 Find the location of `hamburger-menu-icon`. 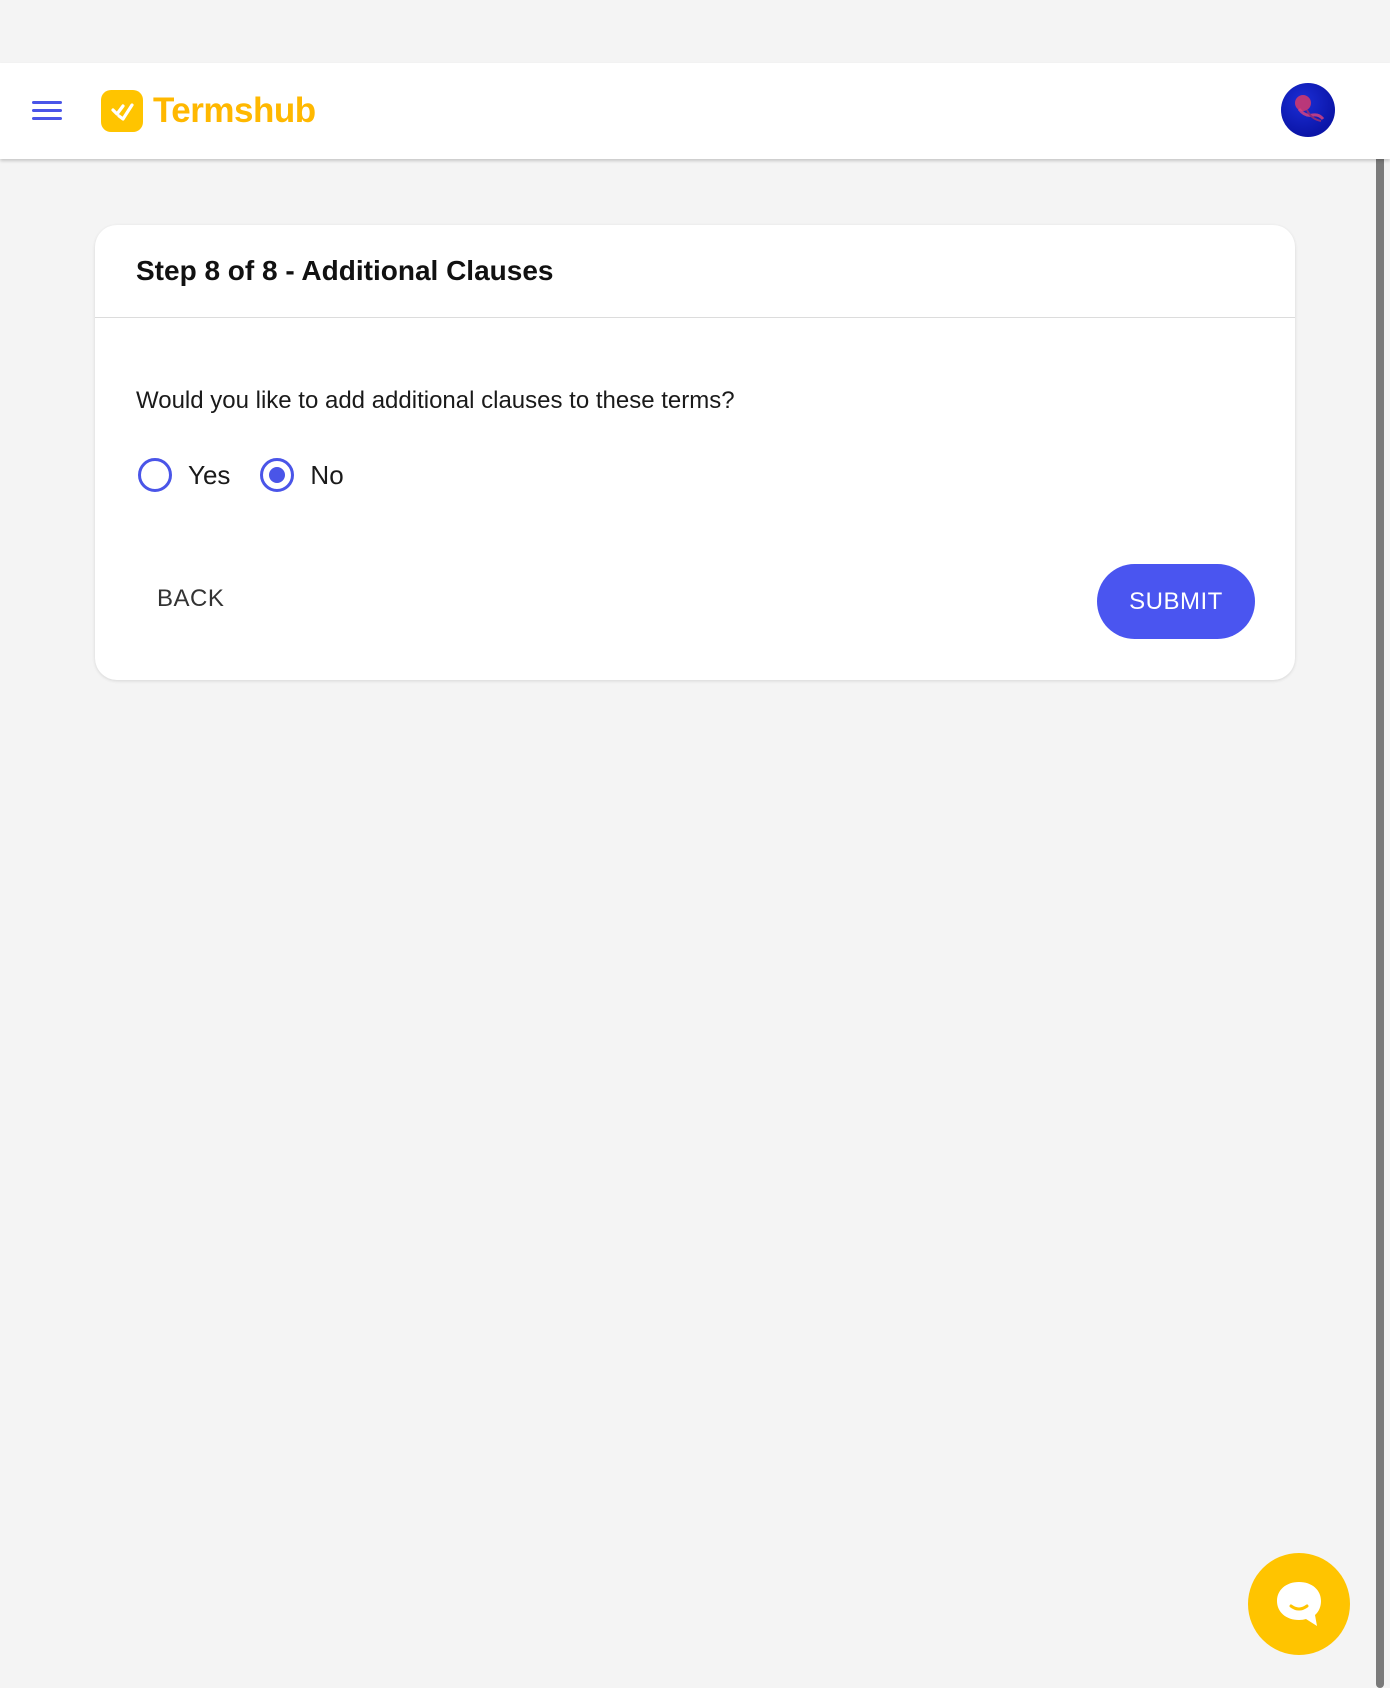

hamburger-menu-icon is located at coordinates (47, 110).